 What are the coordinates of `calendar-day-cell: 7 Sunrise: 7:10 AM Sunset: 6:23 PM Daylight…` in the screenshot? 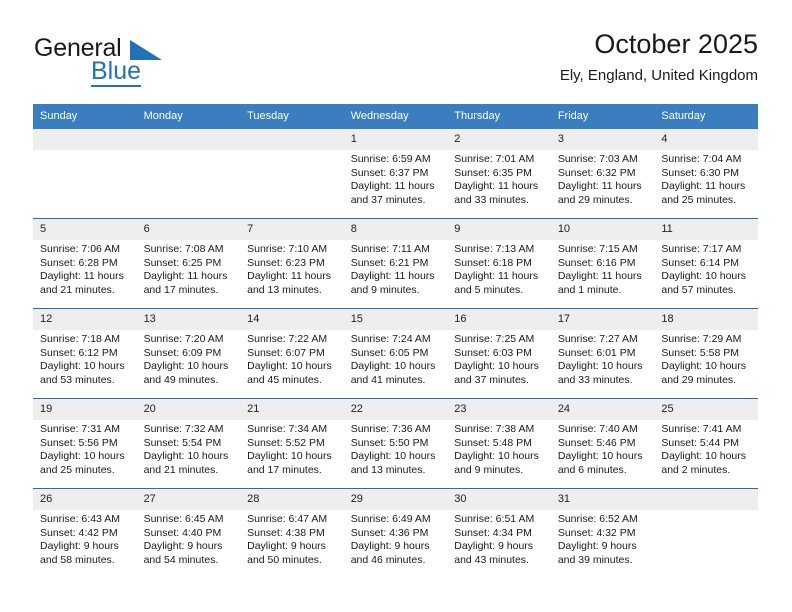 It's located at (292, 263).